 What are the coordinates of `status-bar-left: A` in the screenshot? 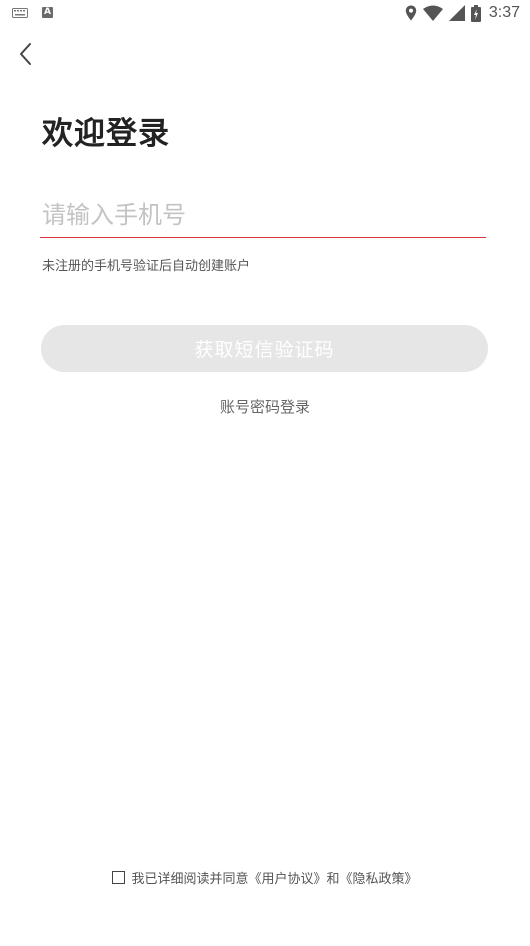 It's located at (32, 12).